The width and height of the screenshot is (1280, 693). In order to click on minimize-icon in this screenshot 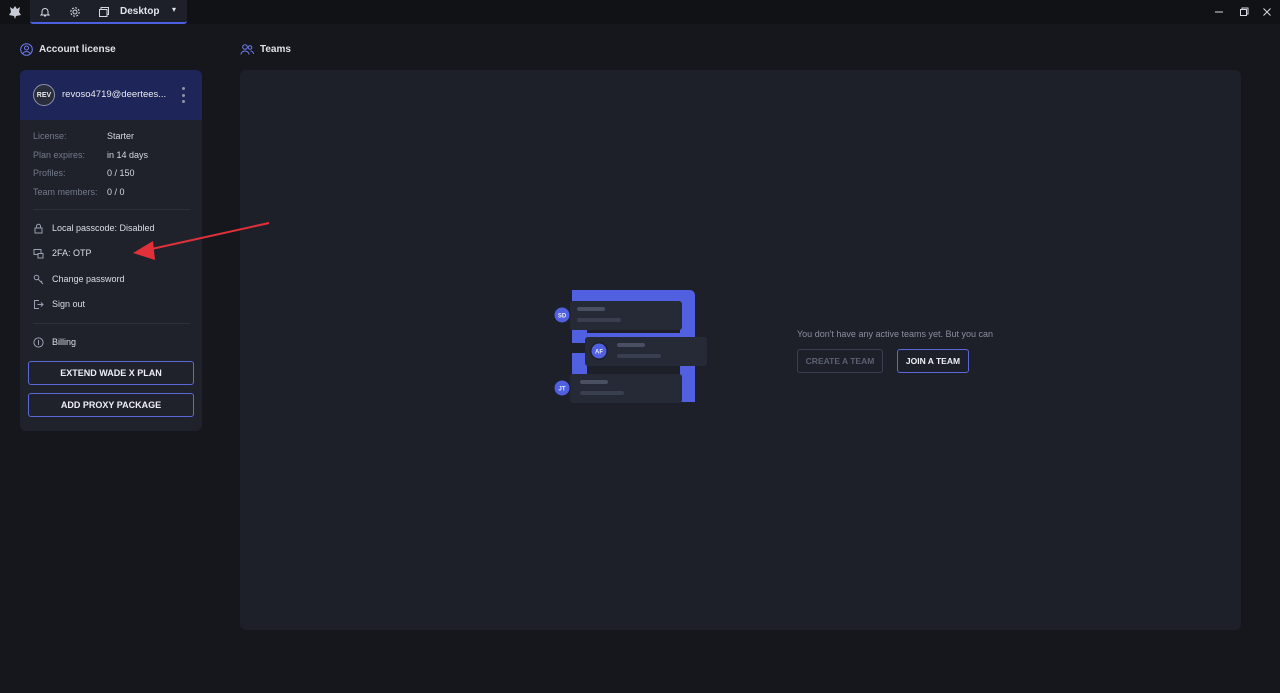, I will do `click(1219, 12)`.